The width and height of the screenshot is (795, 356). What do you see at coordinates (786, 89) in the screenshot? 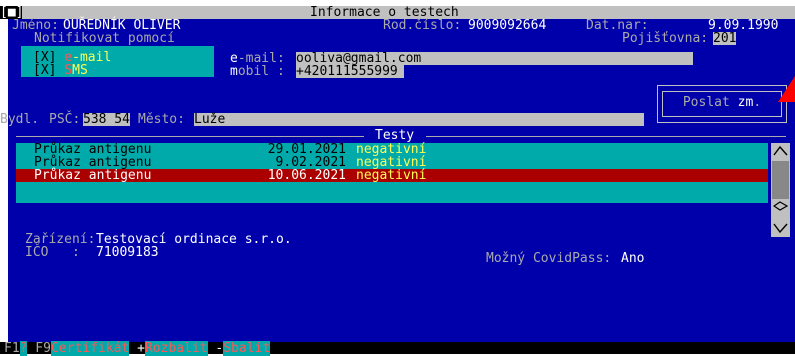
I see `pointer-arrow-icon` at bounding box center [786, 89].